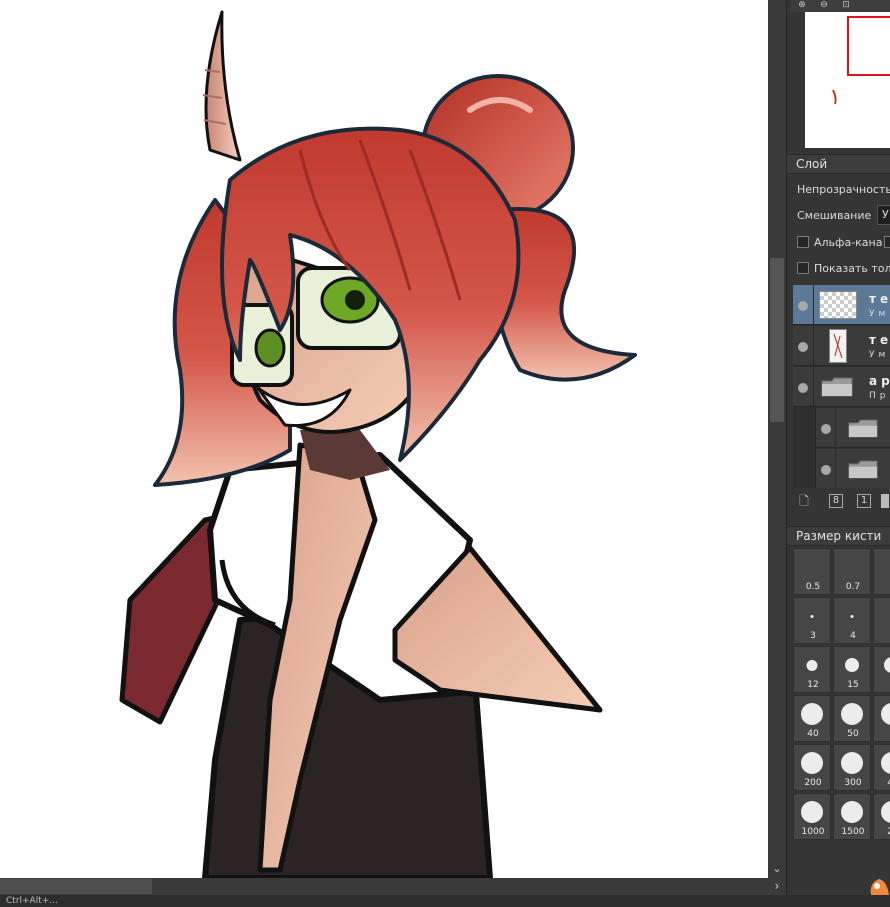 This screenshot has height=907, width=890. What do you see at coordinates (852, 268) in the screenshot?
I see `show-only-label: Показать тольк` at bounding box center [852, 268].